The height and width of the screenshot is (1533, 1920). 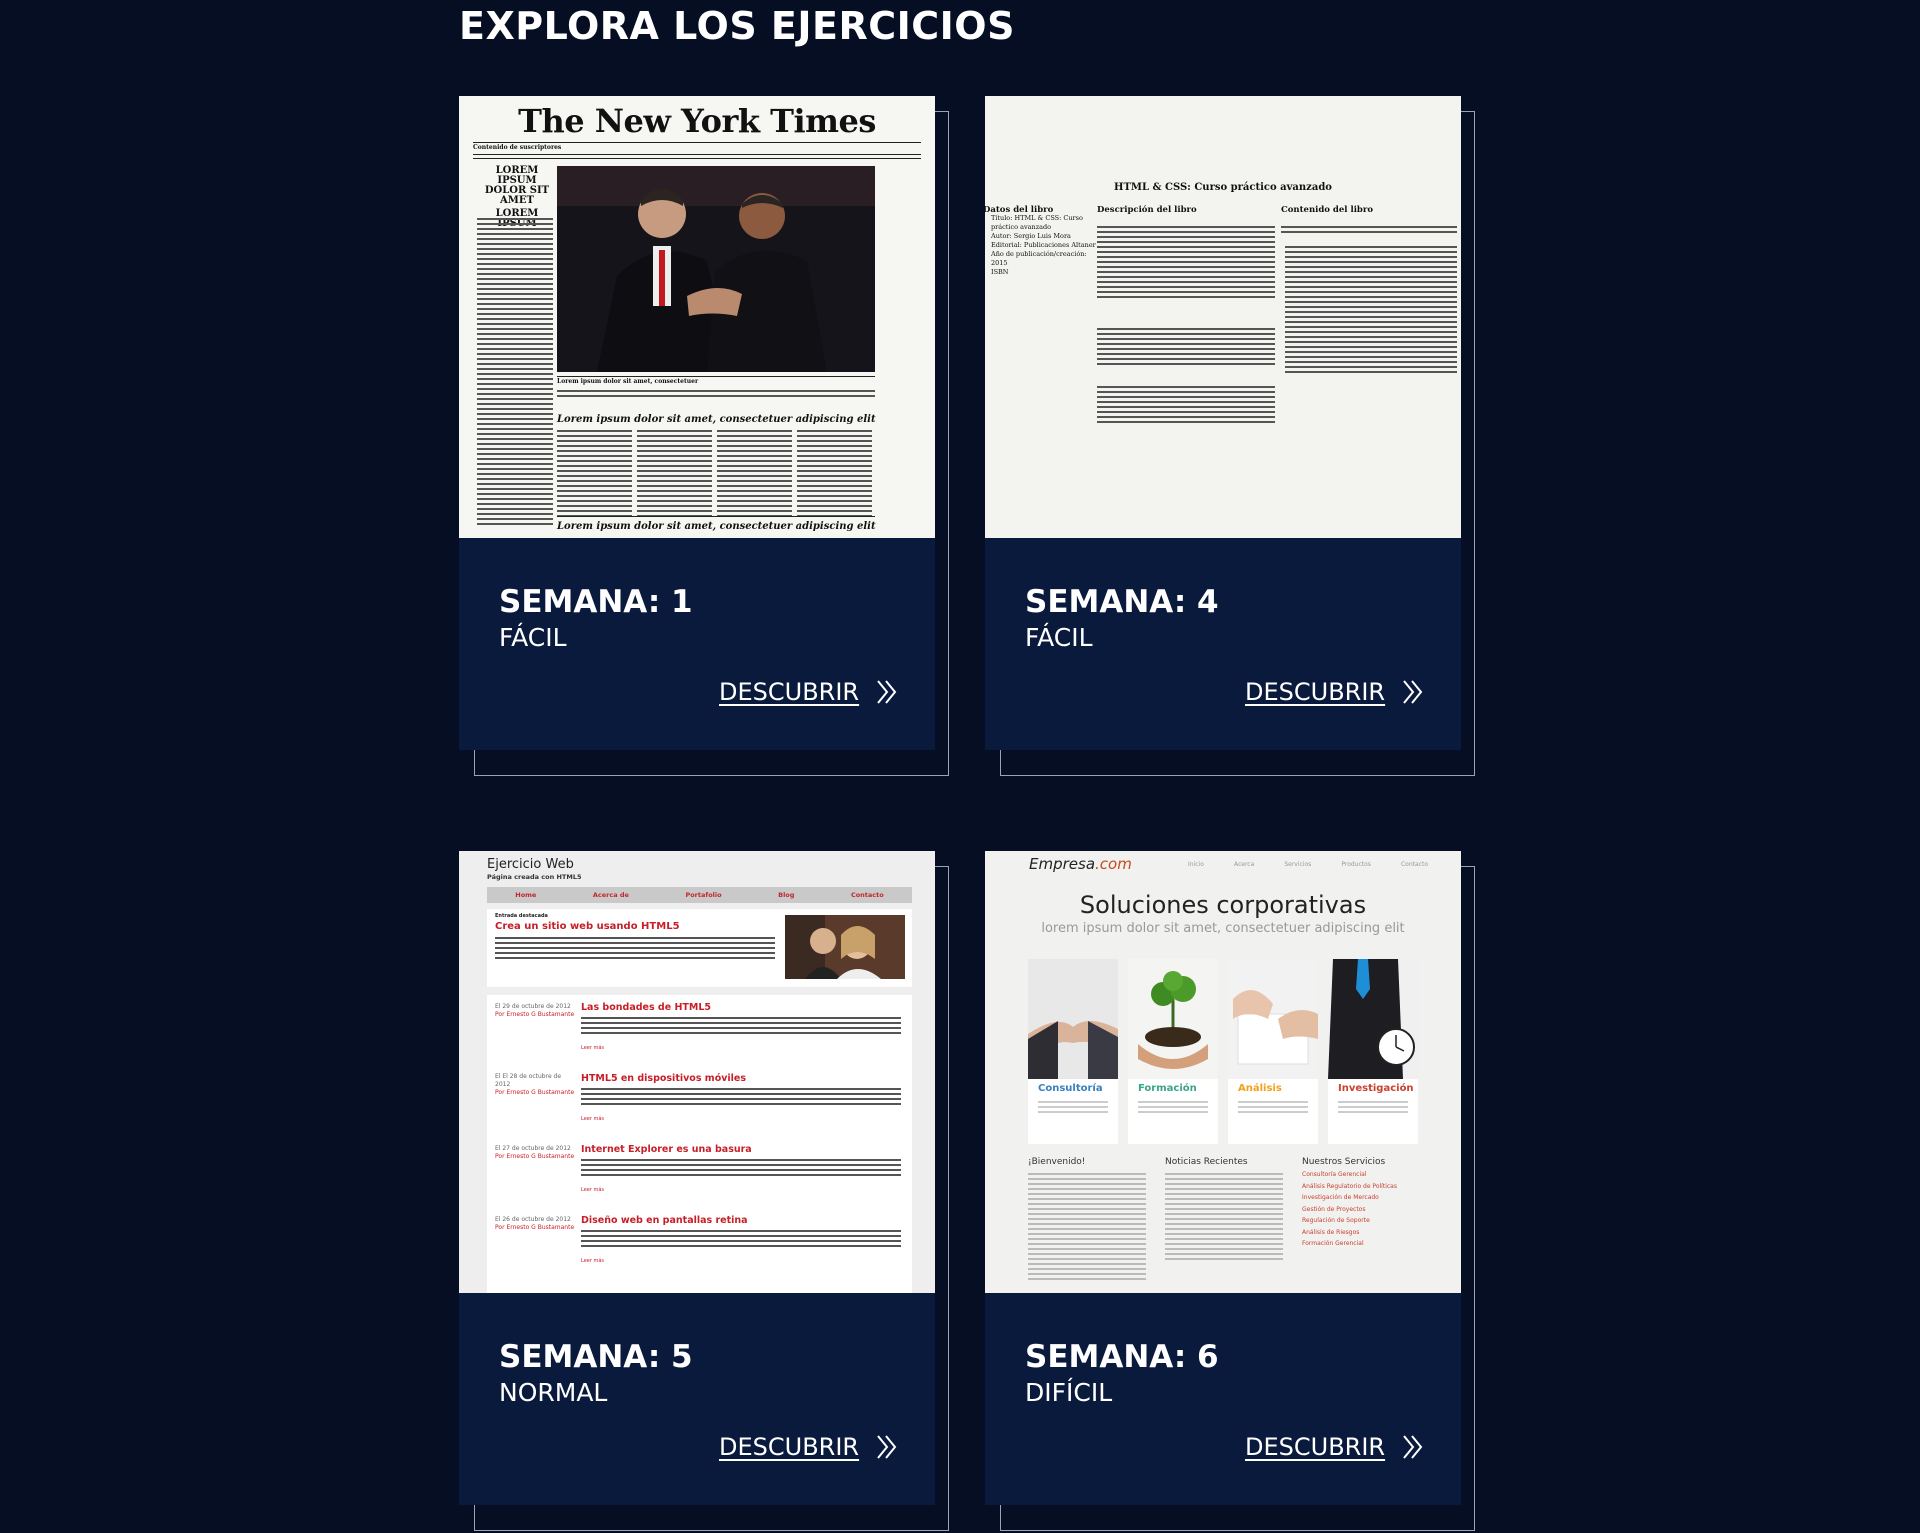 What do you see at coordinates (517, 147) in the screenshot?
I see `newspaper-strip: Contenido de suscriptores` at bounding box center [517, 147].